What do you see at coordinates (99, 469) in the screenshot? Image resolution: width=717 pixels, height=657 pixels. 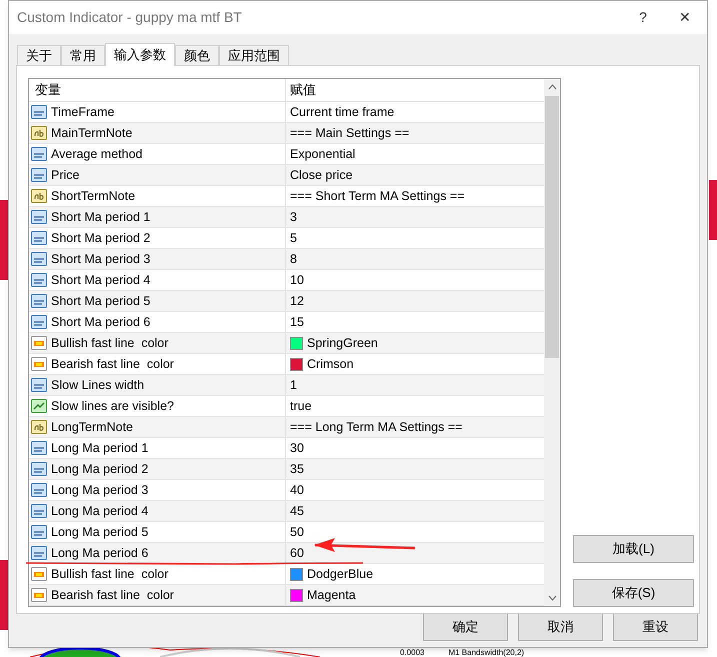 I see `variable-name: Long Ma period 2` at bounding box center [99, 469].